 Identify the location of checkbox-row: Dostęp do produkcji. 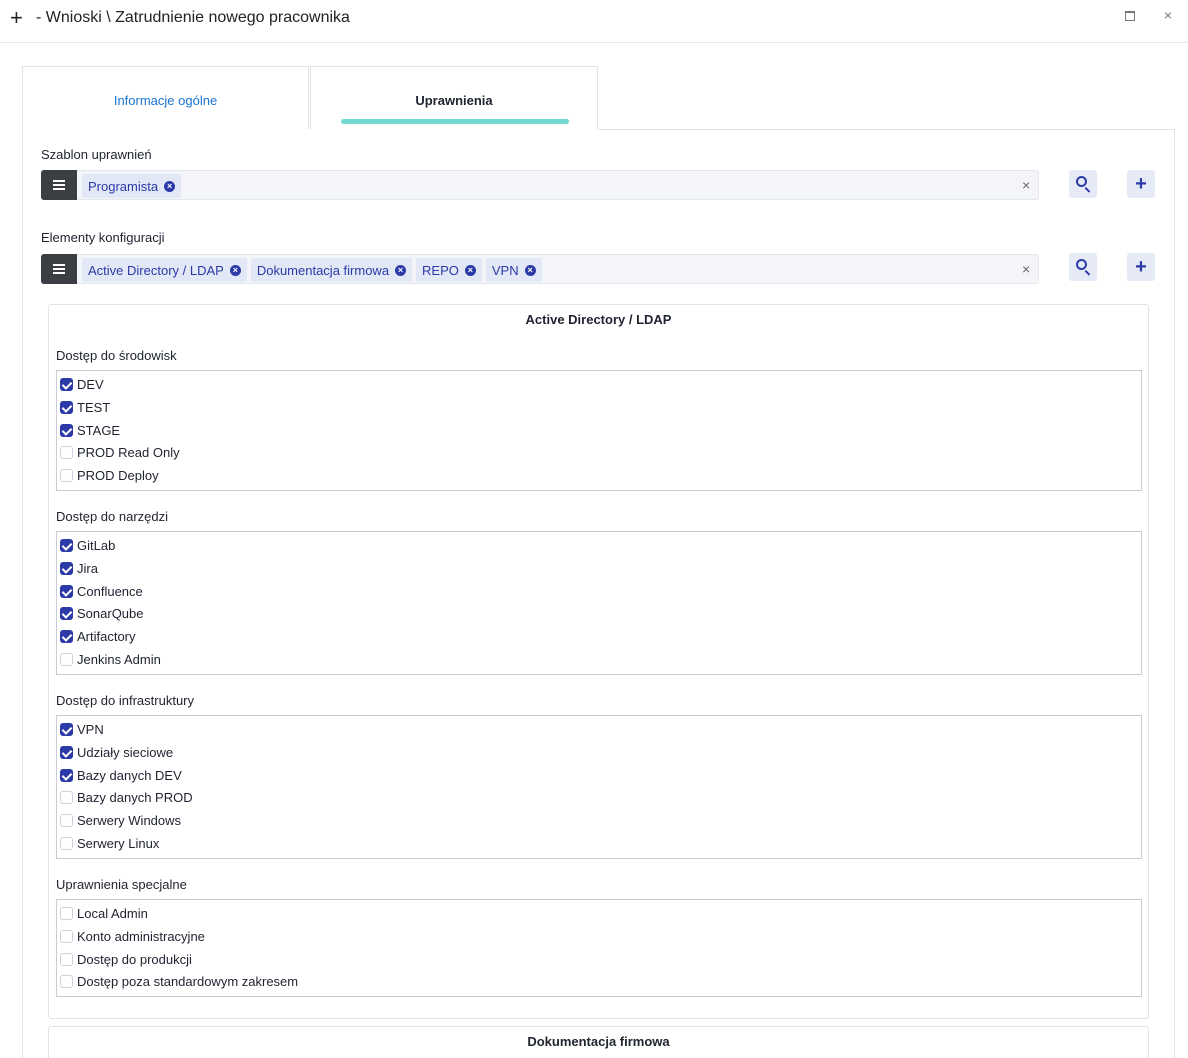
(126, 959).